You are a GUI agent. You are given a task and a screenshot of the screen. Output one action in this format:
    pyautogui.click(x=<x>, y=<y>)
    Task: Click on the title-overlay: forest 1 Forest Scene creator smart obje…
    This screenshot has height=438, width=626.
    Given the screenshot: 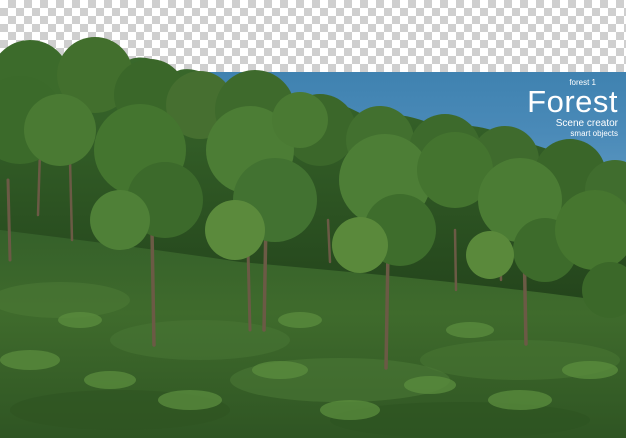 What is the action you would take?
    pyautogui.click(x=572, y=108)
    